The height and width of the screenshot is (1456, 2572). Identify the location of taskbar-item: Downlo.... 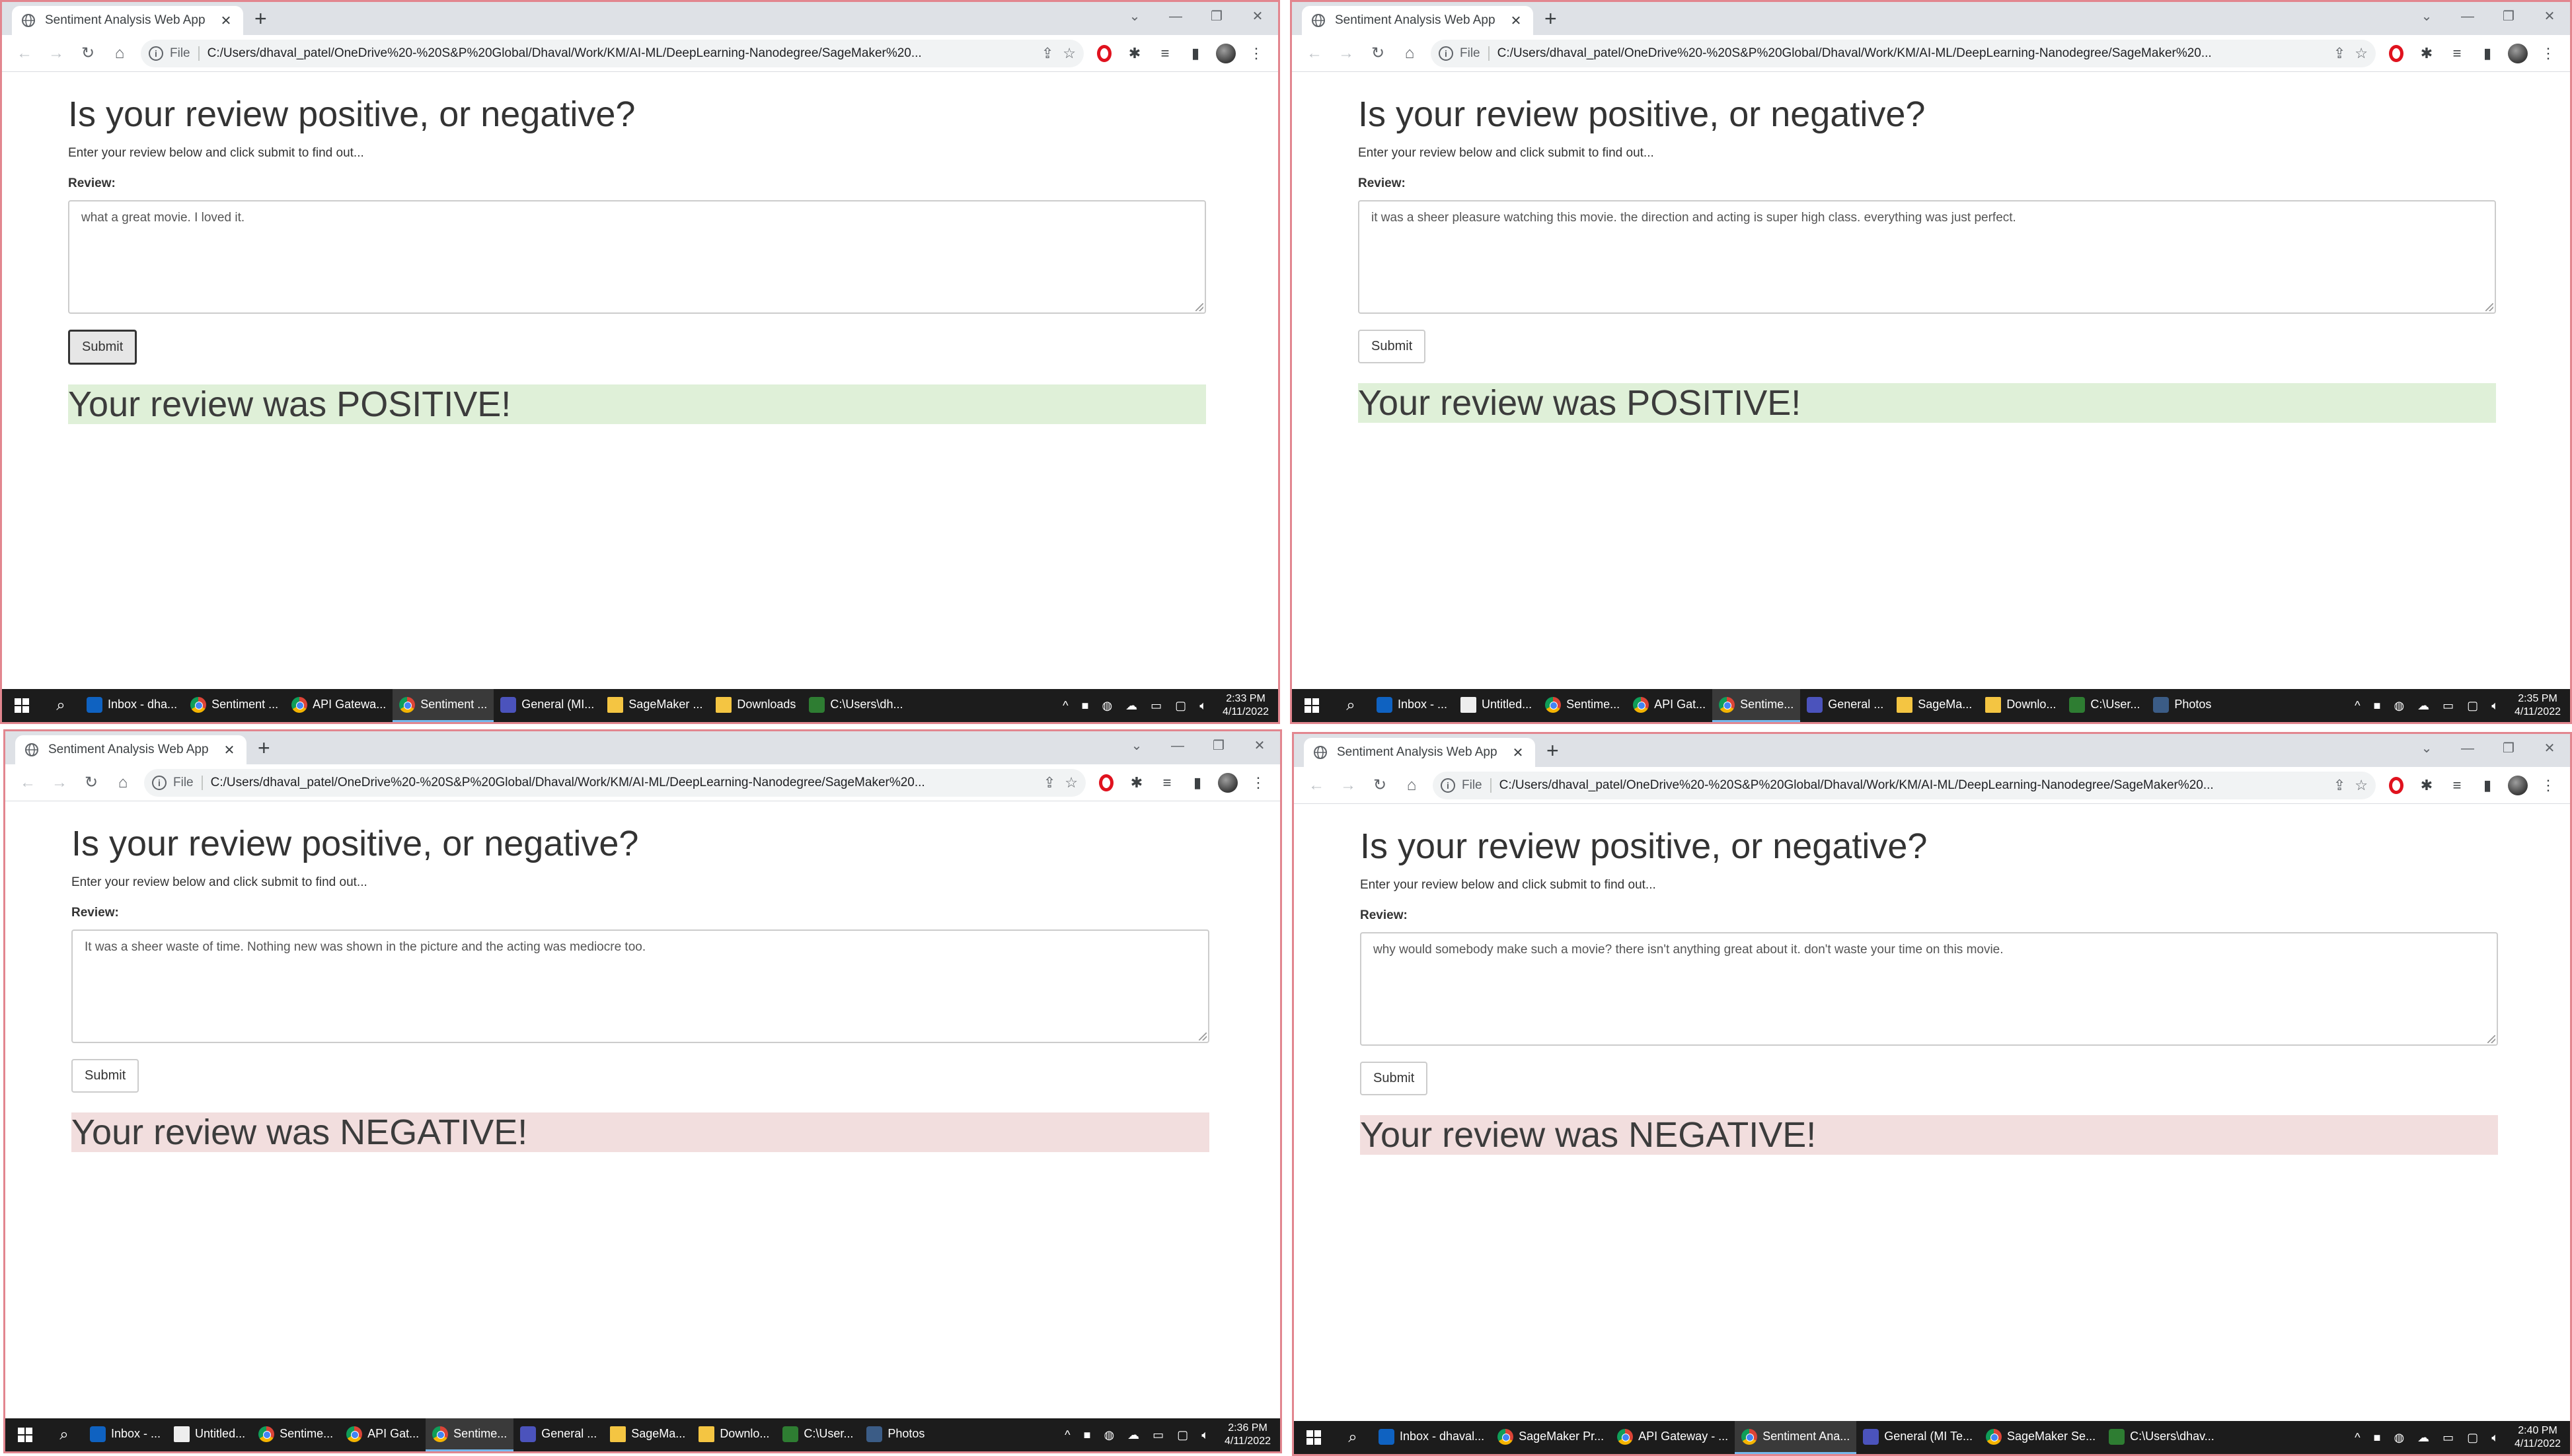
(2020, 705).